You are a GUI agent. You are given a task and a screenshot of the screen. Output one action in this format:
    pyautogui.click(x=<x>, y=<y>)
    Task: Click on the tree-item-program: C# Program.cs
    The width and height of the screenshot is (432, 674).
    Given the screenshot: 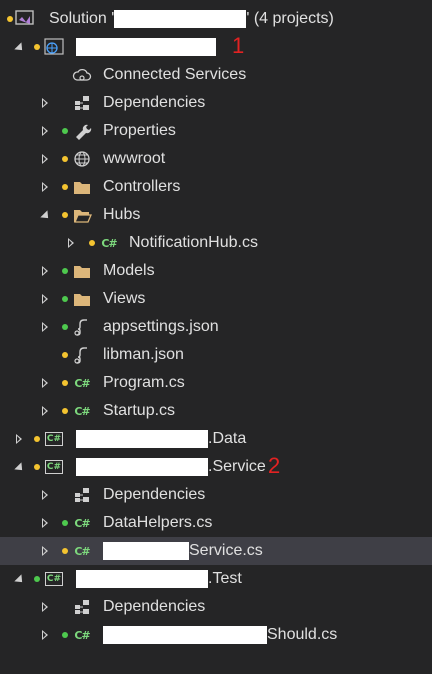 What is the action you would take?
    pyautogui.click(x=216, y=383)
    